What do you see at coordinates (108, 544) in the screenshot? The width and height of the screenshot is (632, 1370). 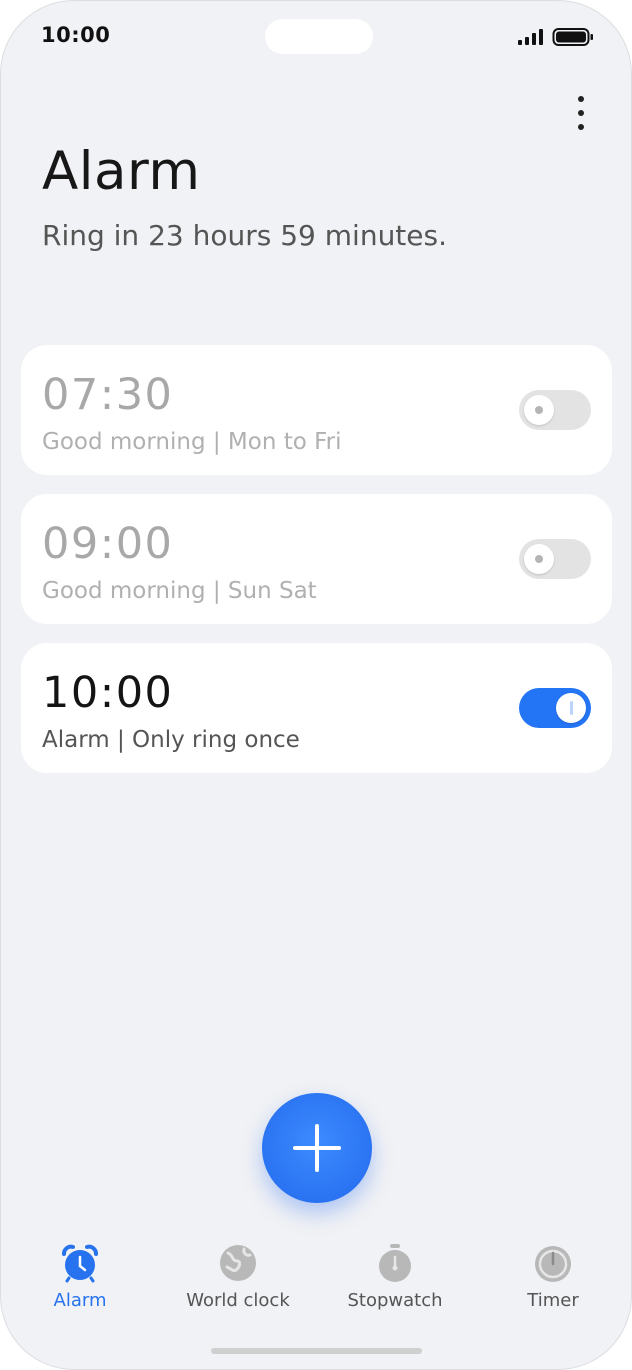 I see `alarm-time: 09:00` at bounding box center [108, 544].